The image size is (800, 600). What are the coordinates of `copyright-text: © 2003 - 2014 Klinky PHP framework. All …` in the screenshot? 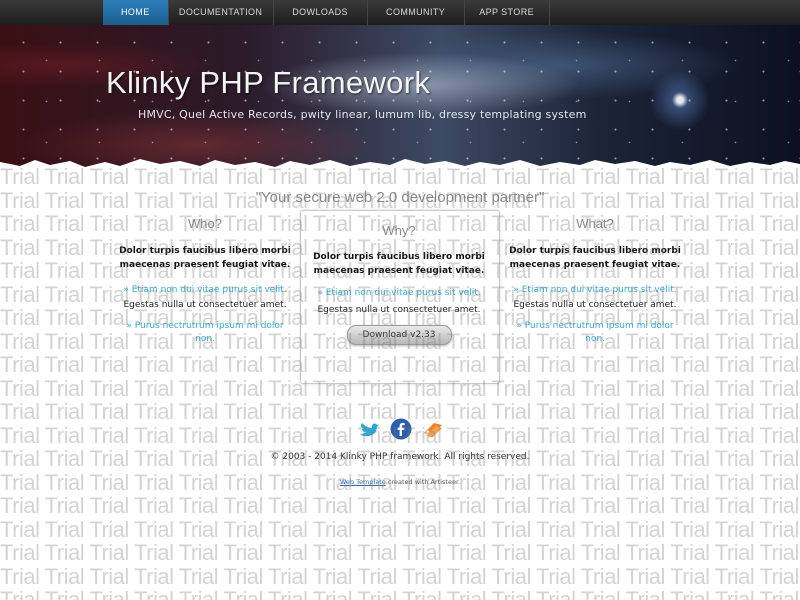 It's located at (400, 457).